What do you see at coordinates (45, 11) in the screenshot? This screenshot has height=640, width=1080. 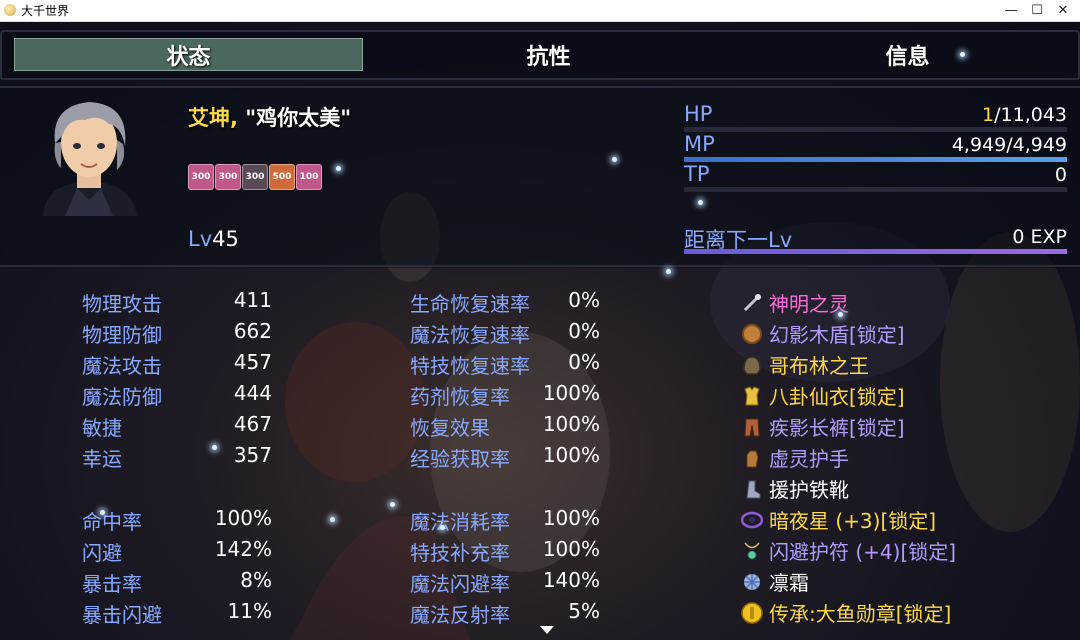 I see `window-title: 大千世界` at bounding box center [45, 11].